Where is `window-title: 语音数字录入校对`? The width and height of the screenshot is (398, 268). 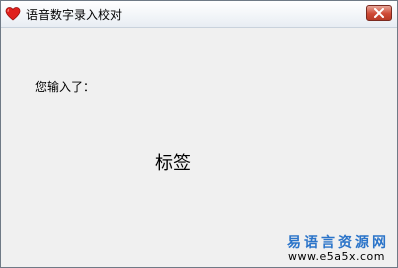 window-title: 语音数字录入校对 is located at coordinates (74, 15).